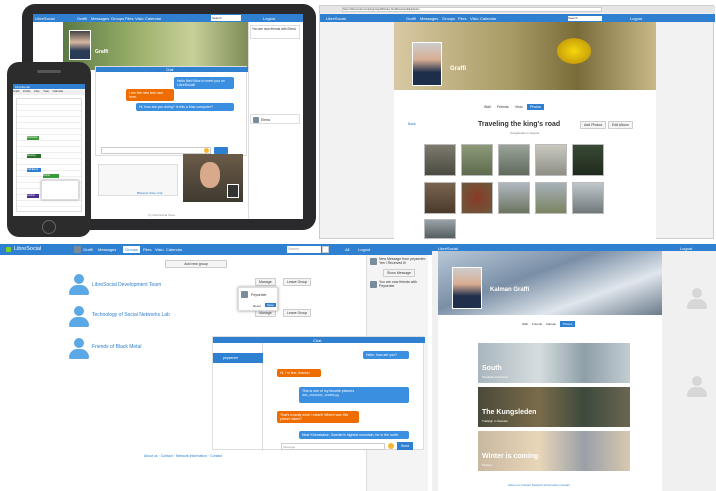 This screenshot has height=491, width=716. Describe the element at coordinates (636, 18) in the screenshot. I see `browser-logout: Logout` at that location.